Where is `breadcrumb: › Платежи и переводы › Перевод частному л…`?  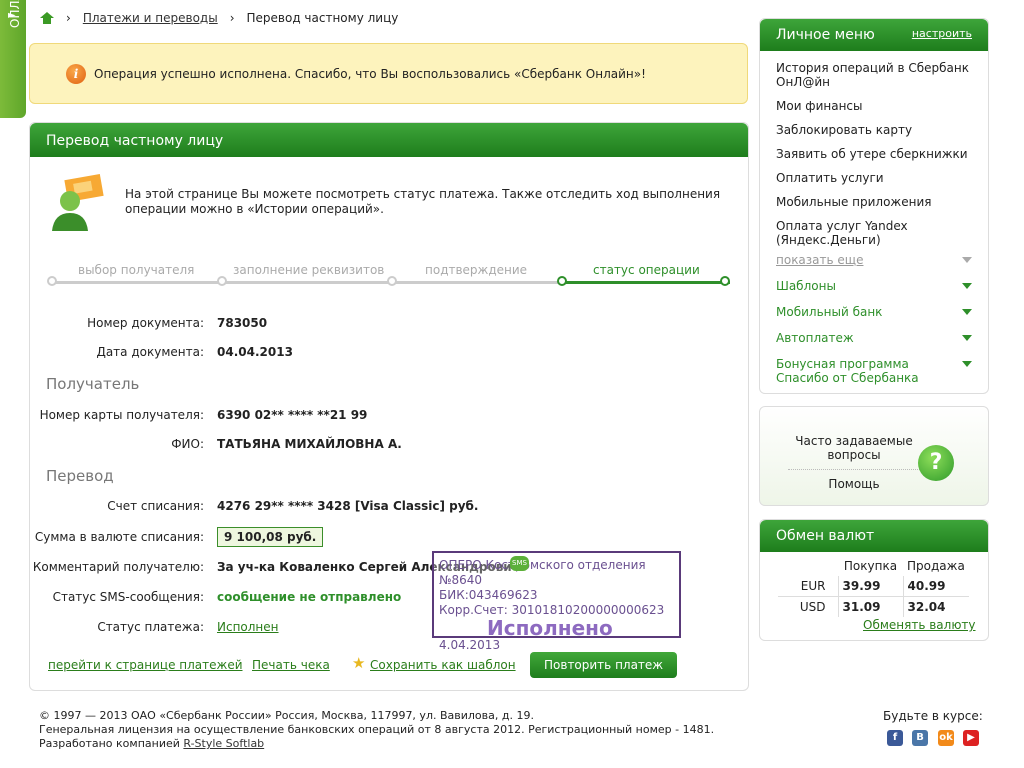 breadcrumb: › Платежи и переводы › Перевод частному л… is located at coordinates (219, 18).